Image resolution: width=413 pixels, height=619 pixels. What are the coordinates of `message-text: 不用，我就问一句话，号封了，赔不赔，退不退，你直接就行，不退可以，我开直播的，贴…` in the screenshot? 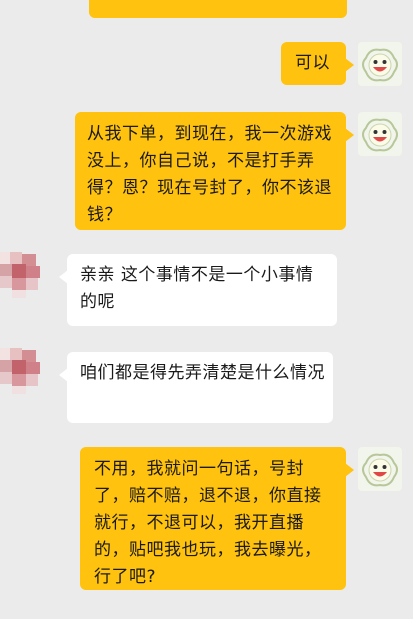 It's located at (208, 523).